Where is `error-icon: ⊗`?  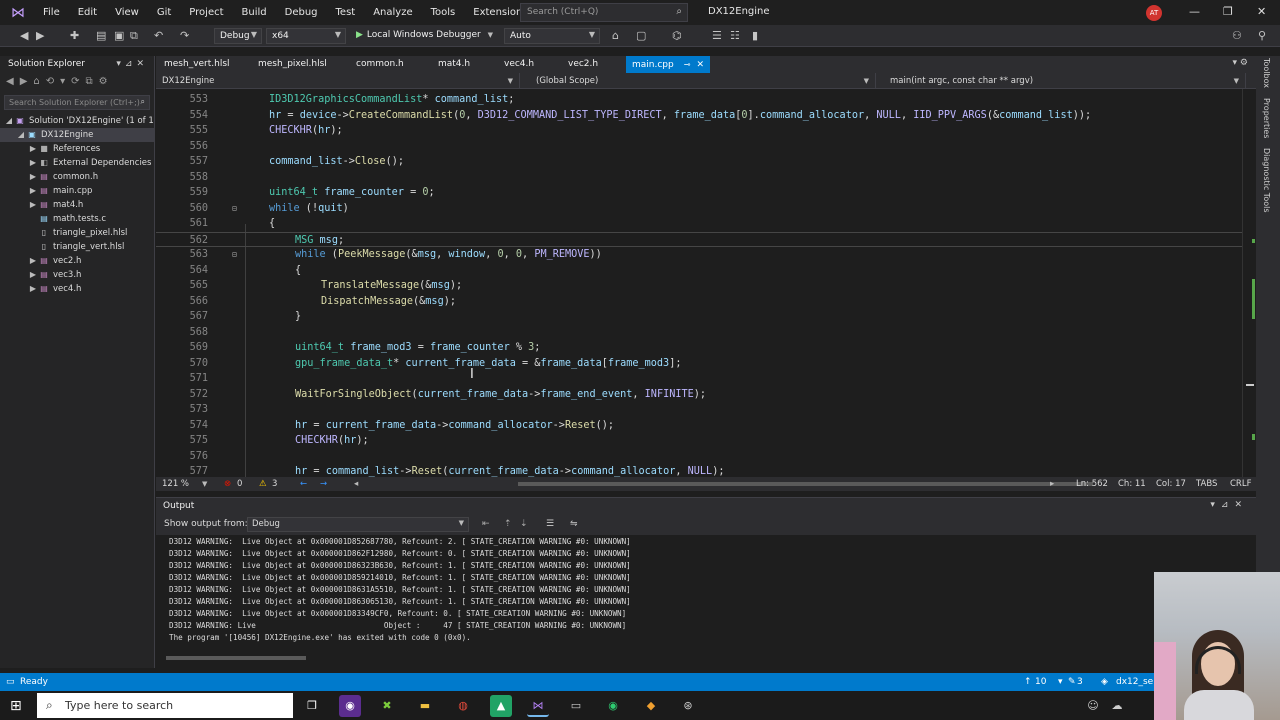
error-icon: ⊗ is located at coordinates (227, 484).